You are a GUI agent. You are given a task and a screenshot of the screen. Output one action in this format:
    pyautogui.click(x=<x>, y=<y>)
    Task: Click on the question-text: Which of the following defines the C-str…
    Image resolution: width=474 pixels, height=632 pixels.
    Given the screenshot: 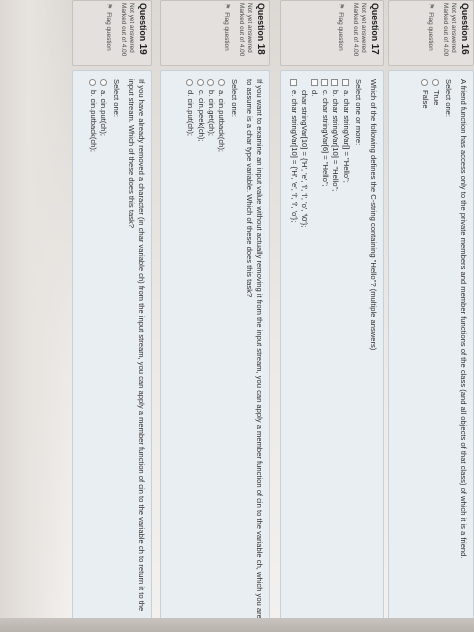 What is the action you would take?
    pyautogui.click(x=373, y=215)
    